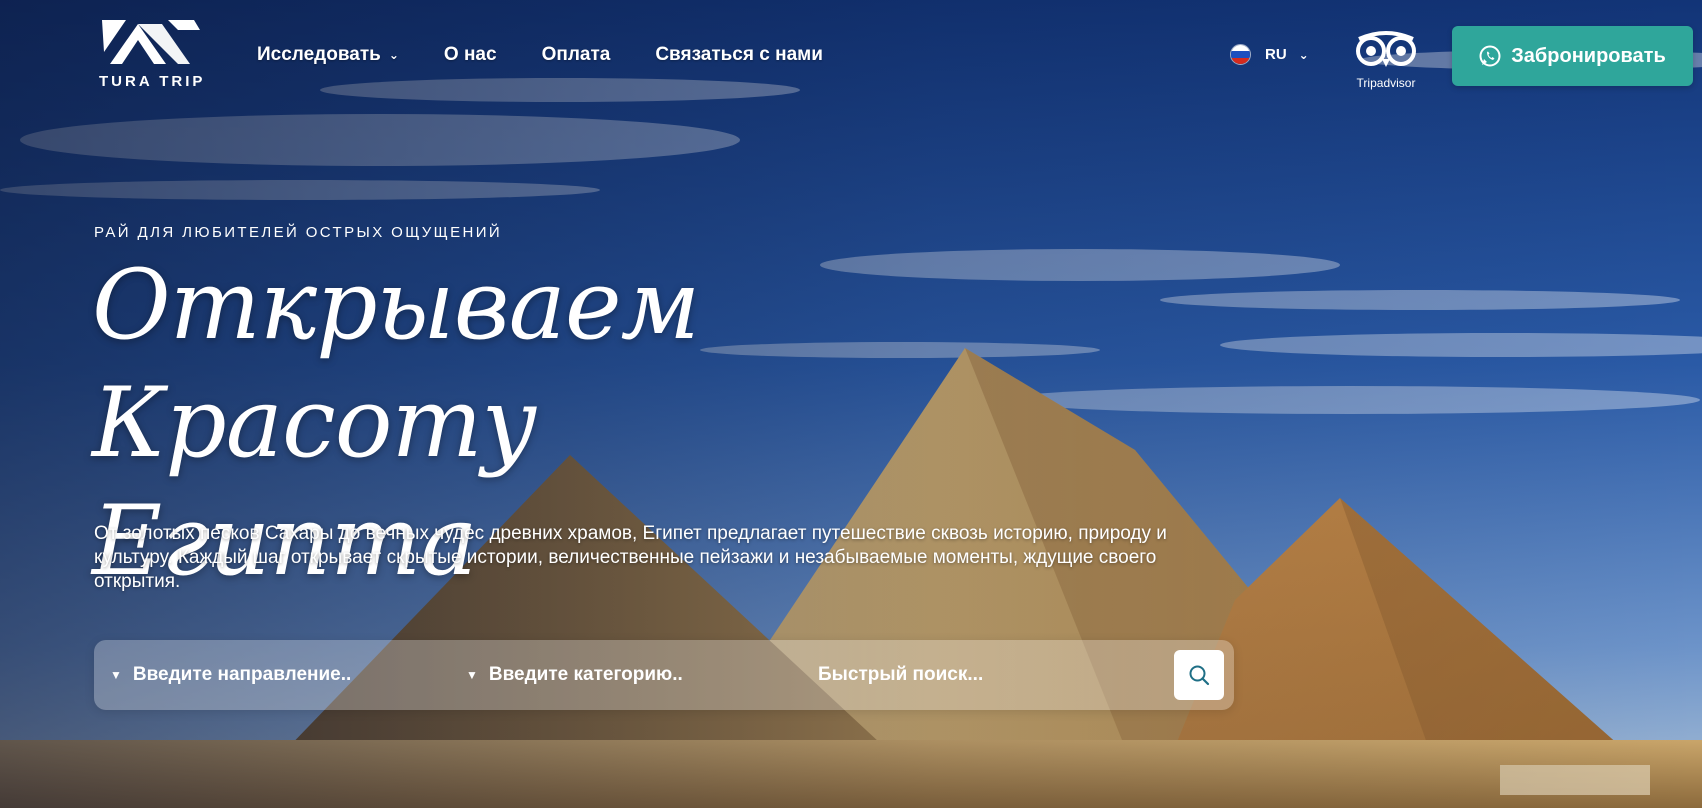 This screenshot has width=1702, height=808. Describe the element at coordinates (298, 232) in the screenshot. I see `hero-eyebrow: Рай для любителей острых ощущений` at that location.